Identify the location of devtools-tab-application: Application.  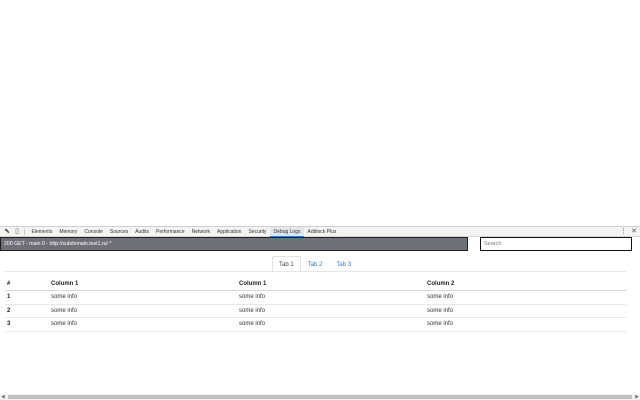
(228, 232).